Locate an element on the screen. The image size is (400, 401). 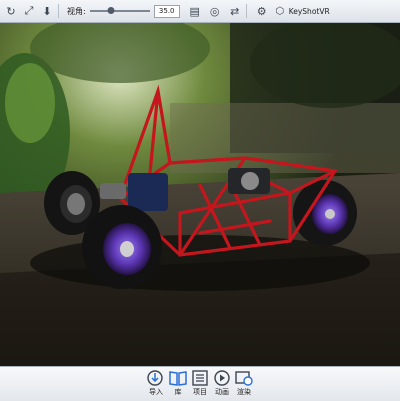
wheel-rear-right is located at coordinates (325, 213).